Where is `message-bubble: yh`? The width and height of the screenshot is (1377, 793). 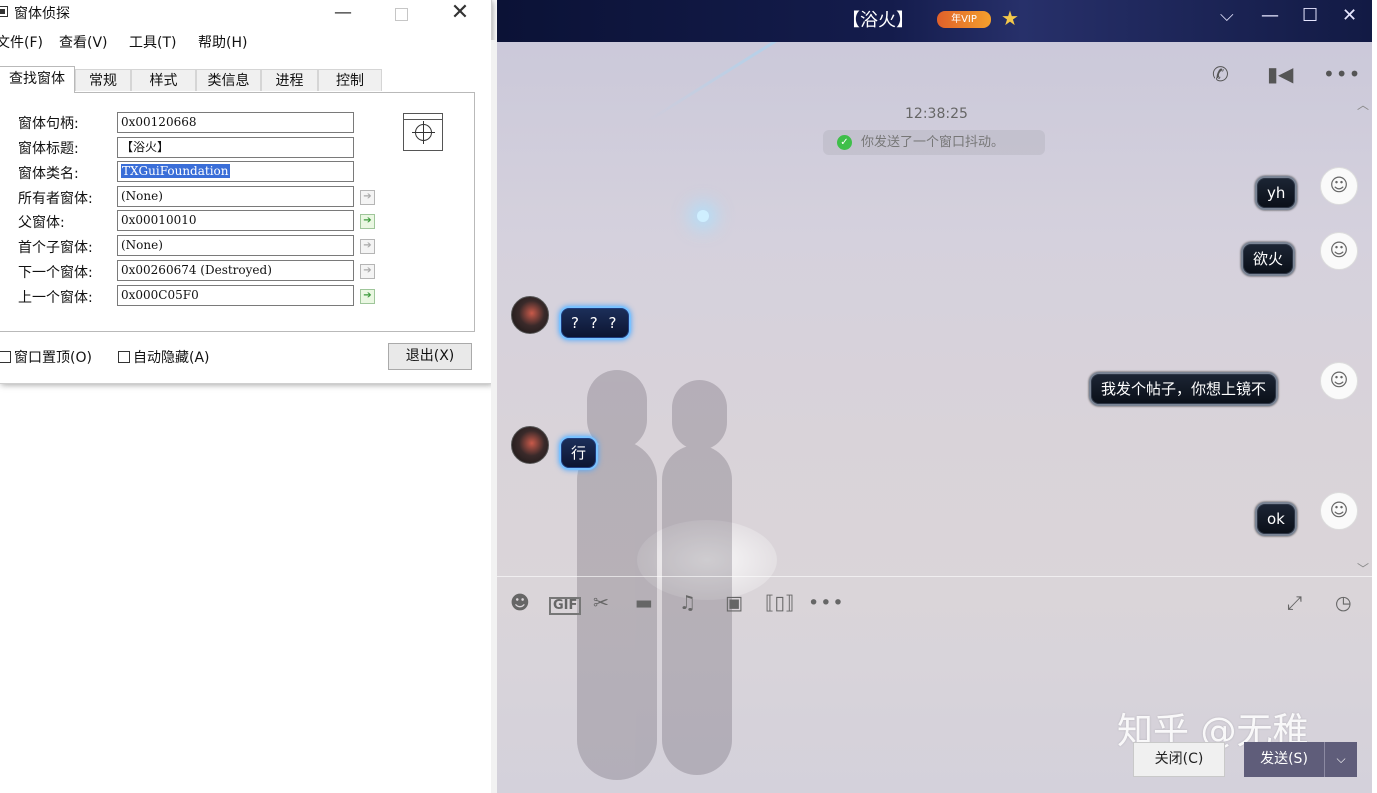 message-bubble: yh is located at coordinates (1276, 193).